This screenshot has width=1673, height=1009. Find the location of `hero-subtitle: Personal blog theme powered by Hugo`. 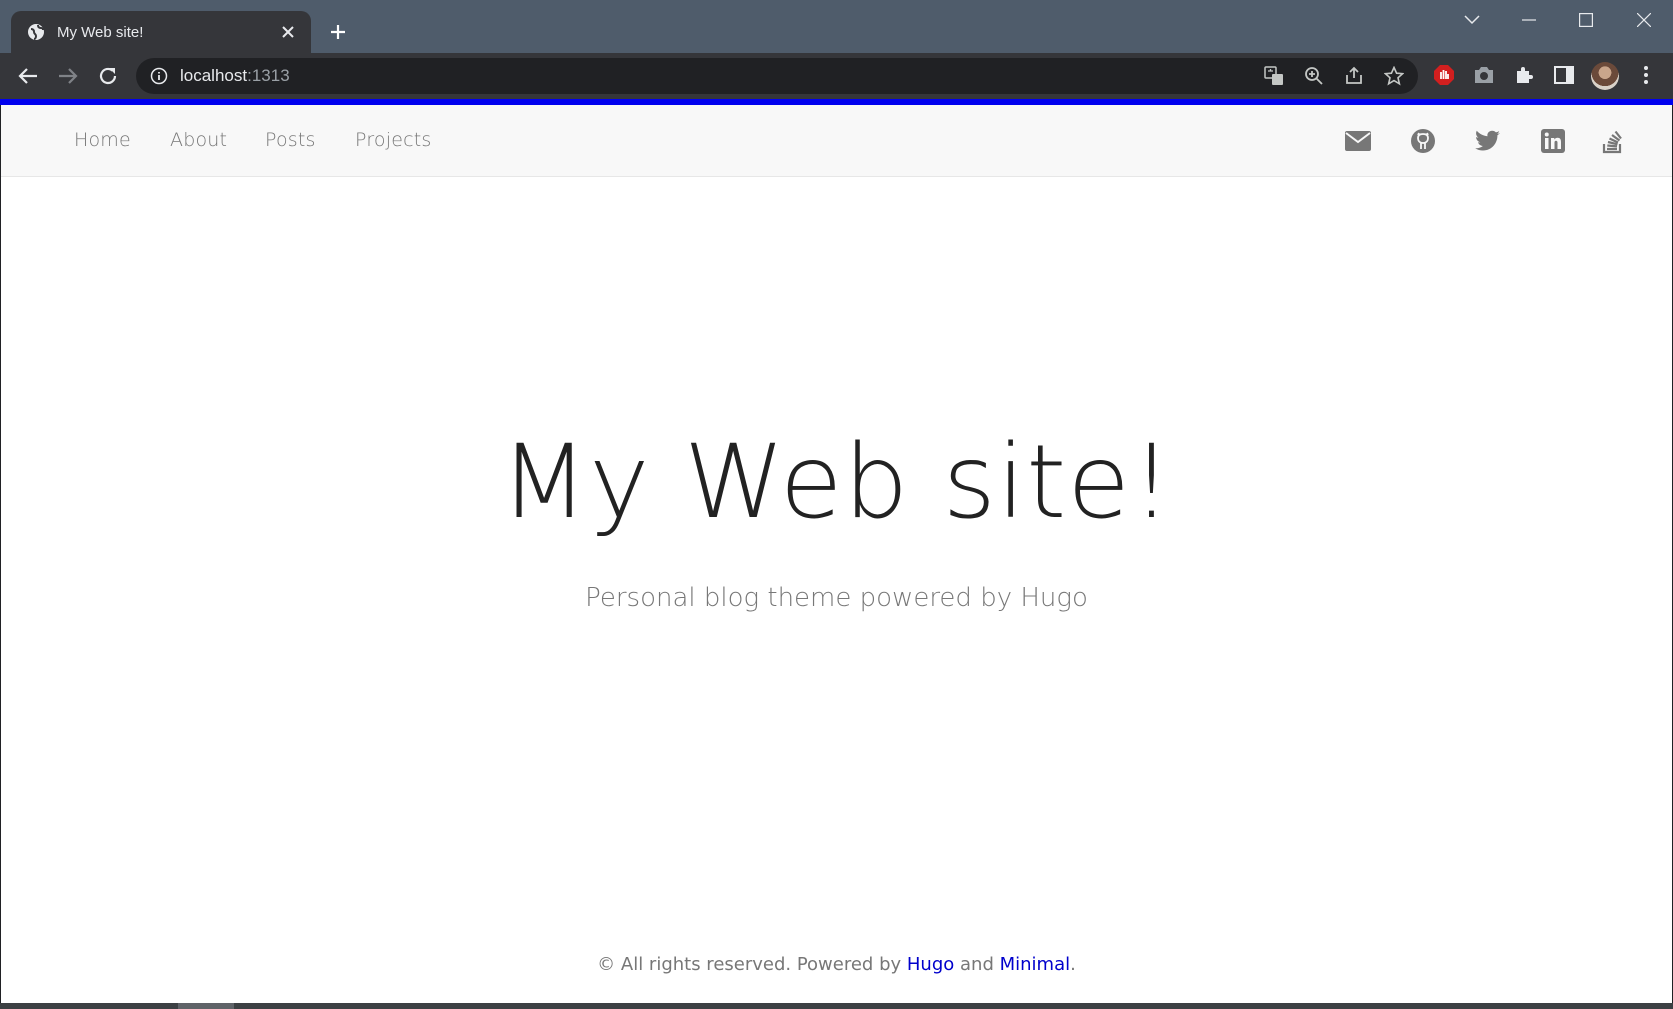

hero-subtitle: Personal blog theme powered by Hugo is located at coordinates (836, 598).